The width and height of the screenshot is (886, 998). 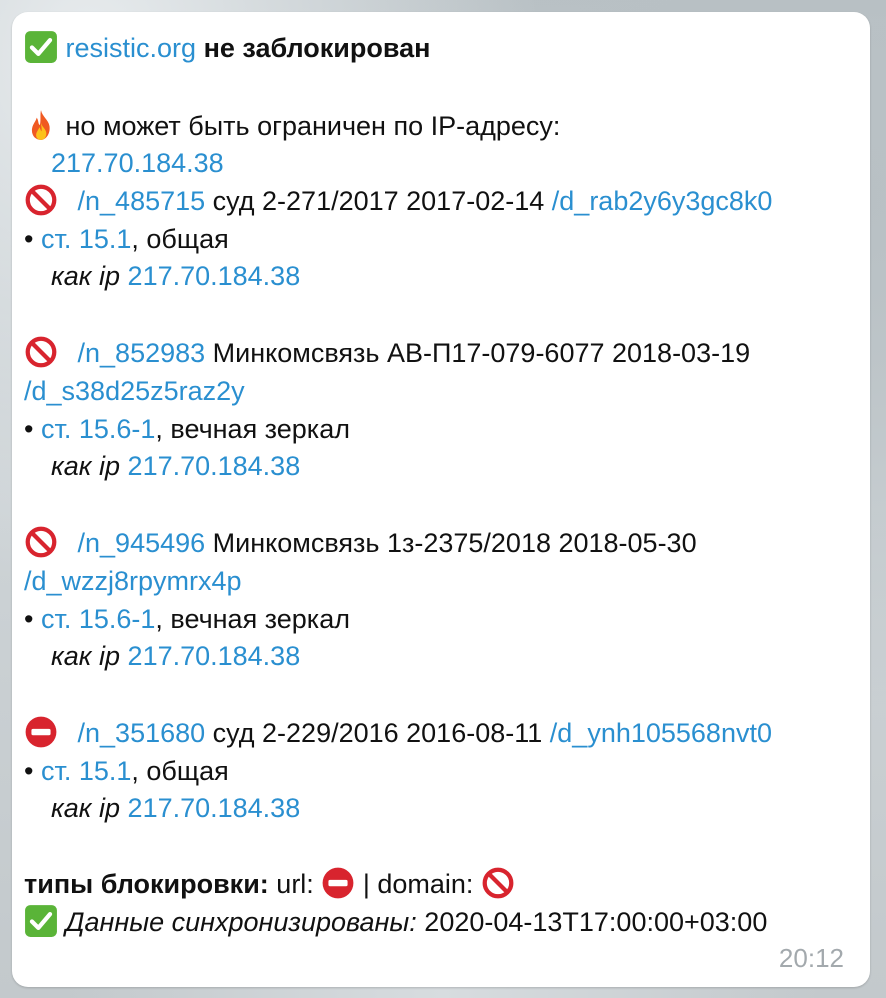 I want to click on entry-1-ip-line: как ip 217.70.184.38, so click(x=175, y=276).